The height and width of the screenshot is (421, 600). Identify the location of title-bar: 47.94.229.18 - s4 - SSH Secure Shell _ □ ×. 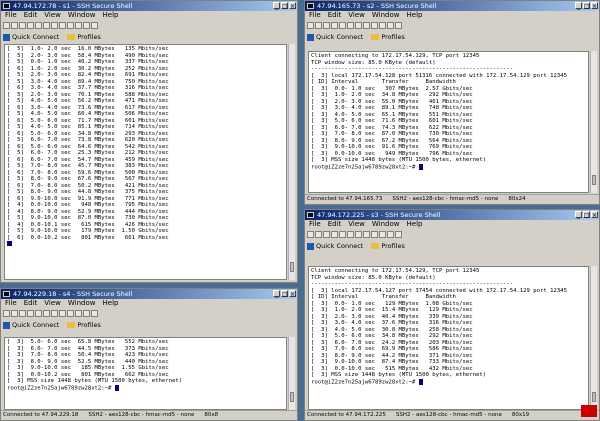
(149, 294).